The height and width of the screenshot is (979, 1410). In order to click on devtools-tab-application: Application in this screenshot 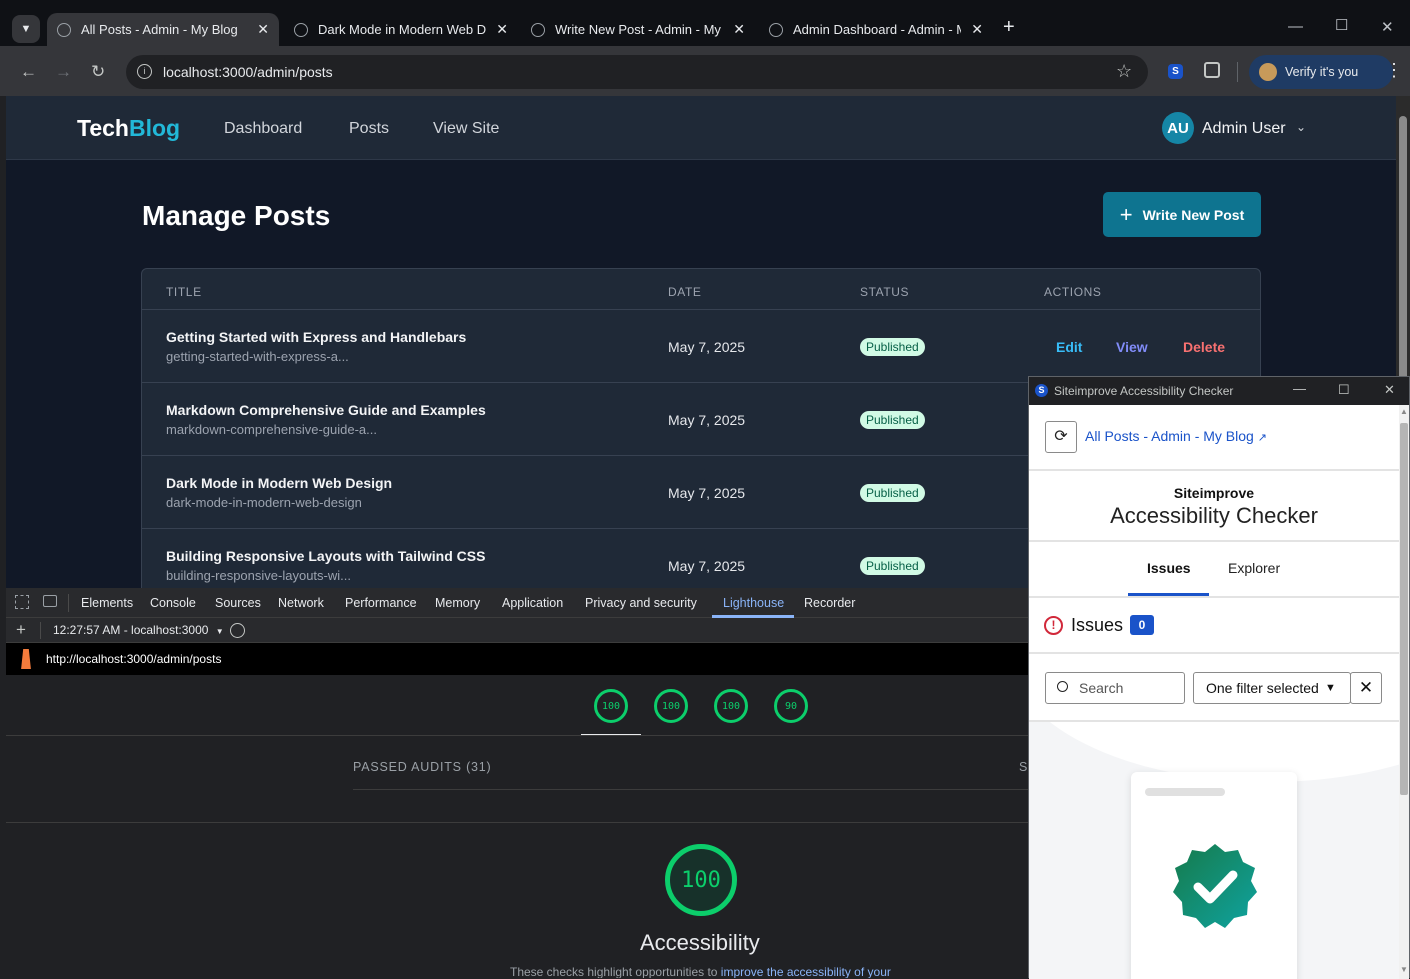, I will do `click(532, 603)`.